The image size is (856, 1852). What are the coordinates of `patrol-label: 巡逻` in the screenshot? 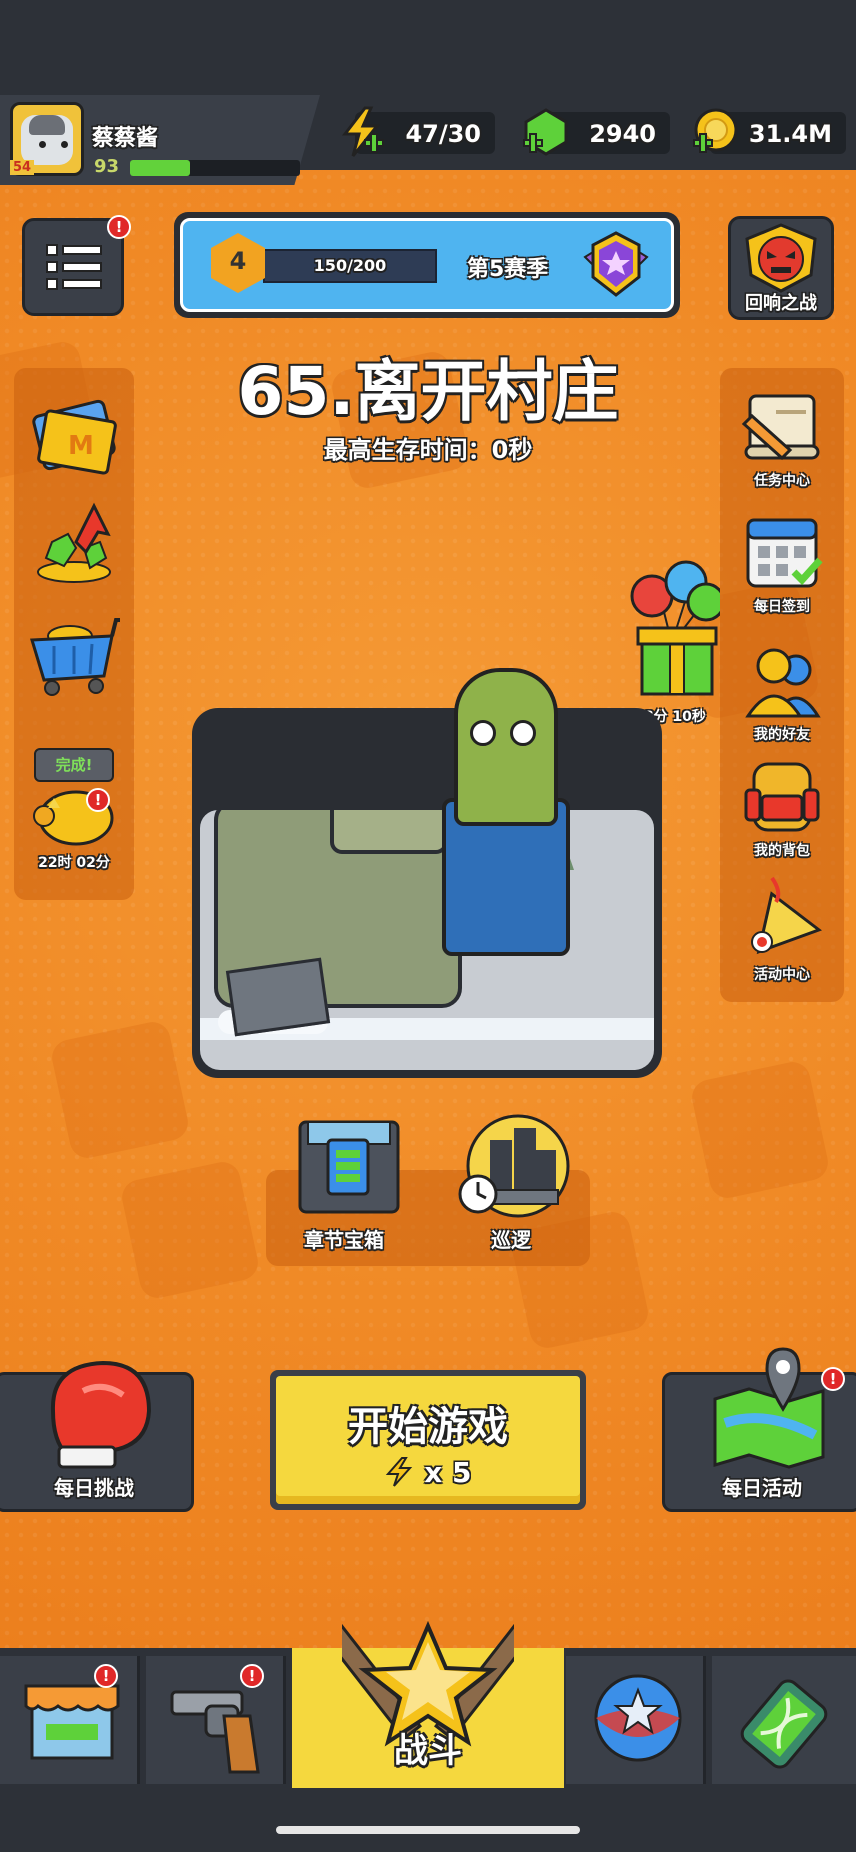 It's located at (511, 1240).